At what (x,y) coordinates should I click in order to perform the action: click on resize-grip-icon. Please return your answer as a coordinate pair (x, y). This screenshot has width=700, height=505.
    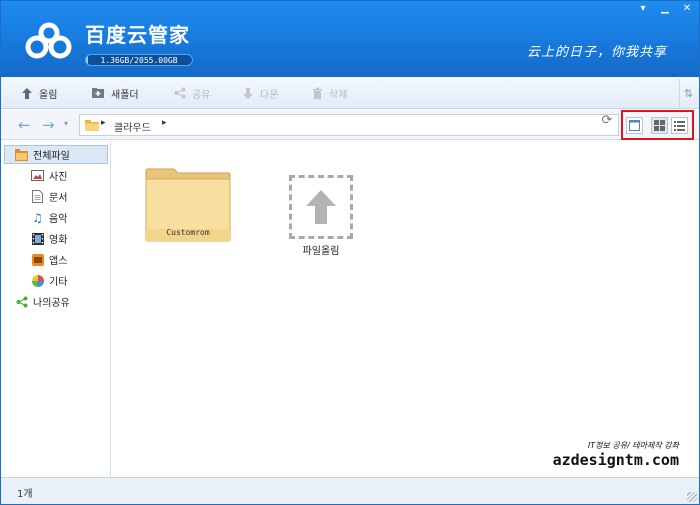
    Looking at the image, I should click on (692, 497).